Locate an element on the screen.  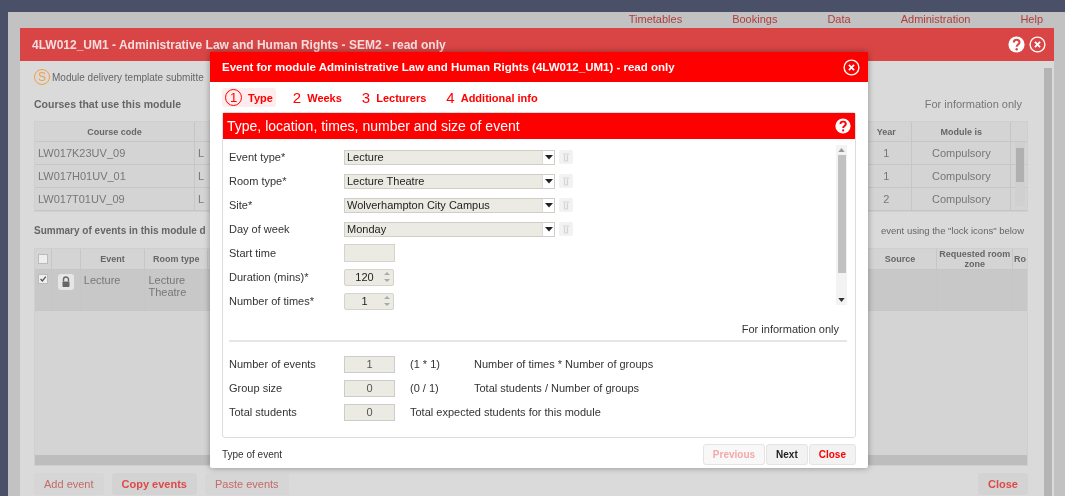
window-title: 4LW012_UM1 - Administrative Law and Human Rights - SEM2 - read only is located at coordinates (239, 44).